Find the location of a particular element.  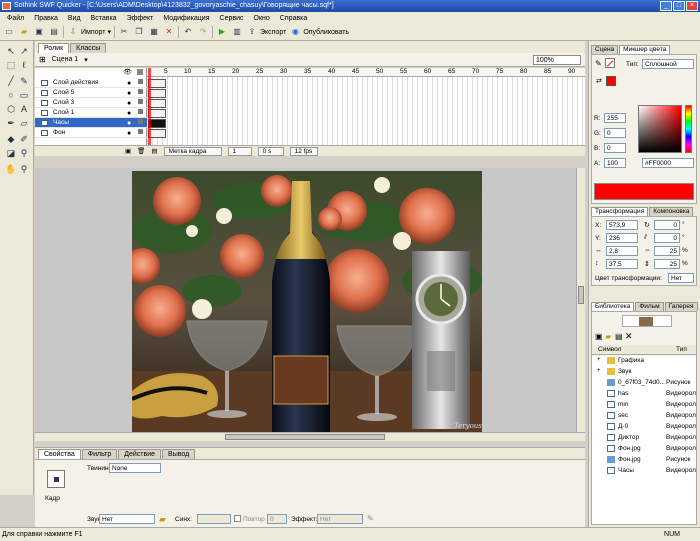

alpha-field: 100 is located at coordinates (615, 163).